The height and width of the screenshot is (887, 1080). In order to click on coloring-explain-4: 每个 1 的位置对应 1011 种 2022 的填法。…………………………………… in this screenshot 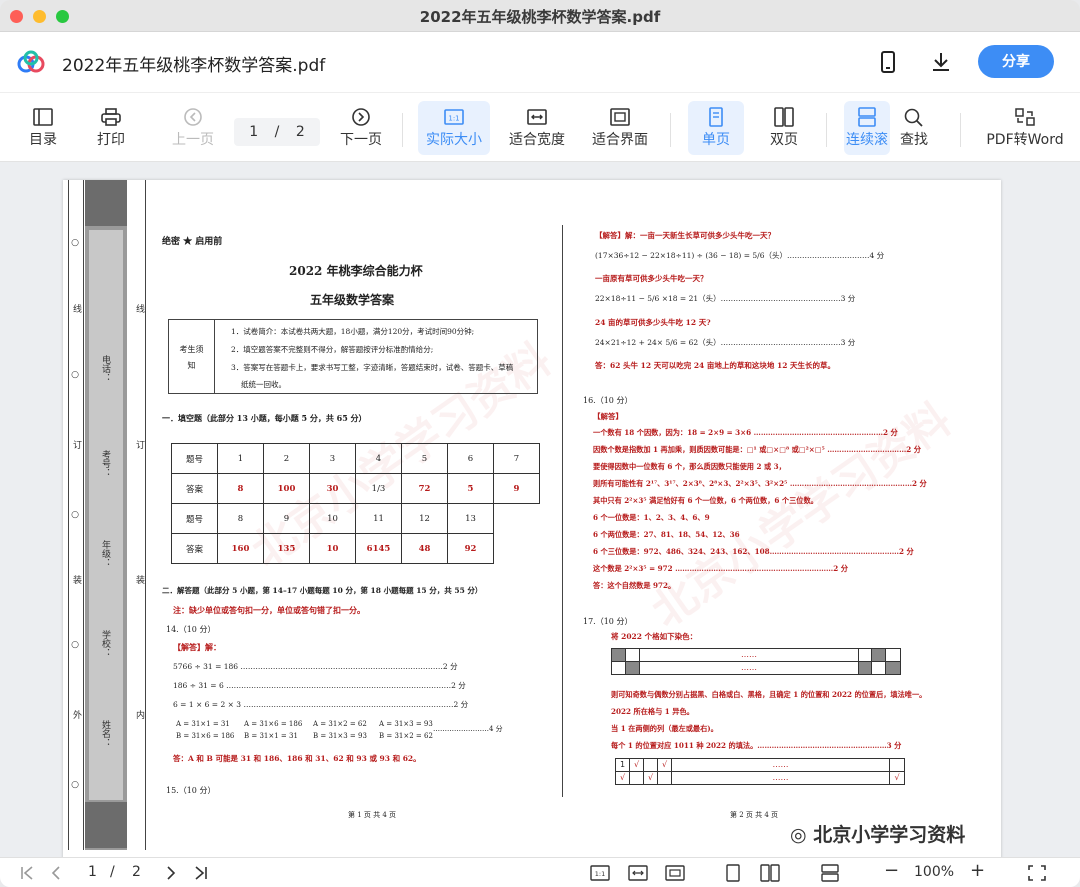, I will do `click(756, 745)`.